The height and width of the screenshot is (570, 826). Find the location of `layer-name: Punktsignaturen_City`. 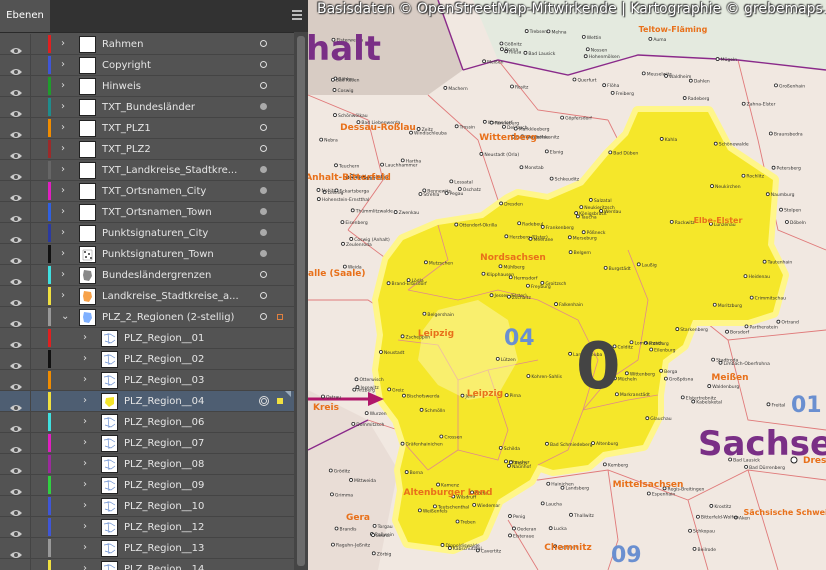

layer-name: Punktsignaturen_City is located at coordinates (155, 233).